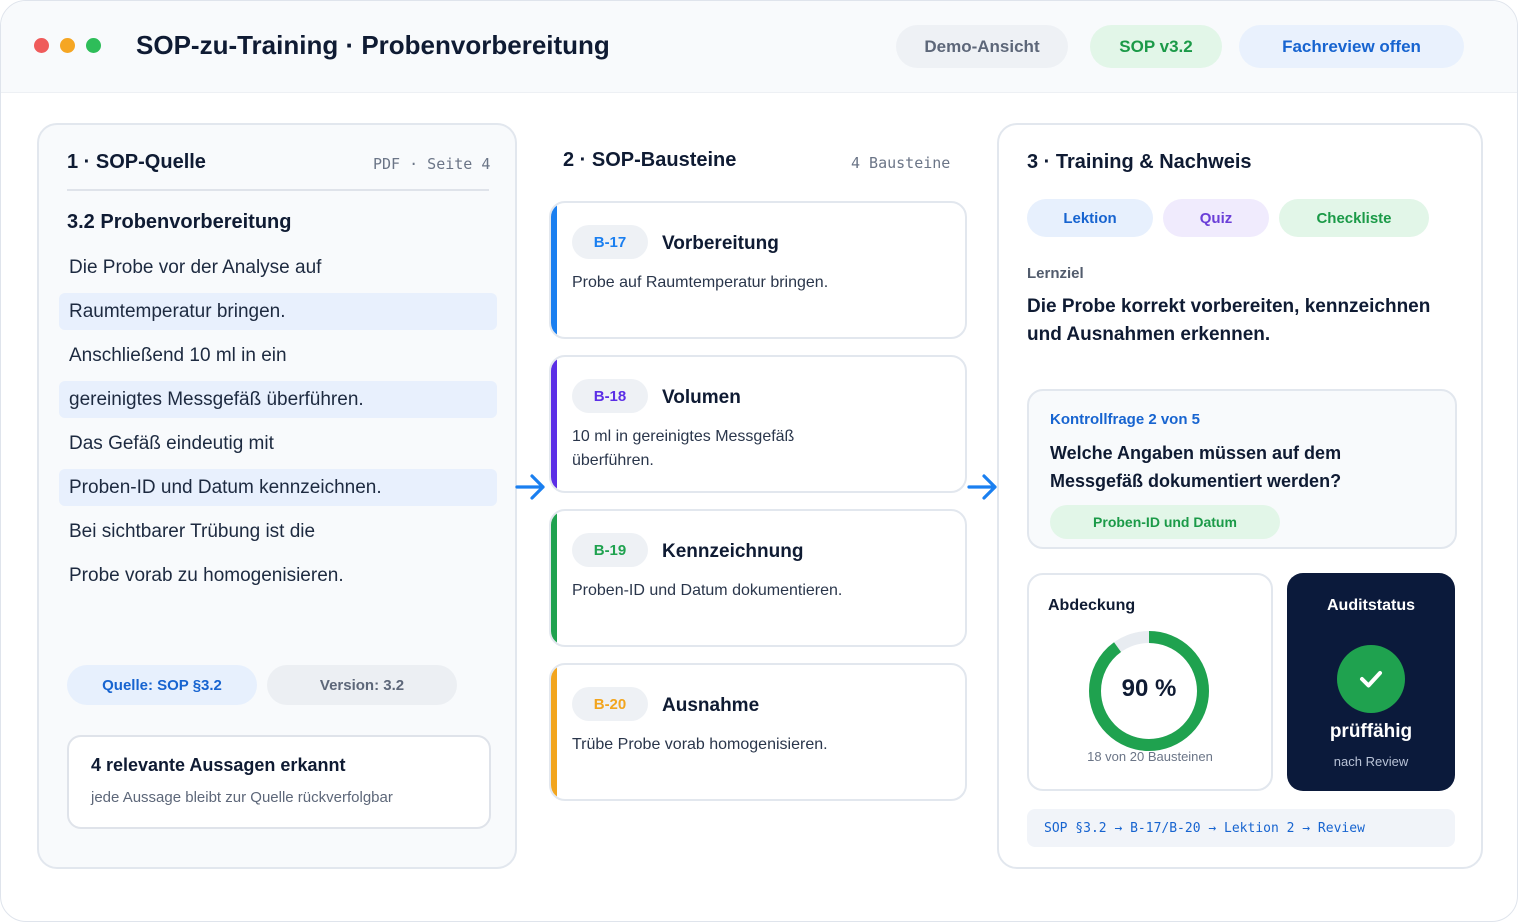  I want to click on coverage-percent: 90 %, so click(1149, 688).